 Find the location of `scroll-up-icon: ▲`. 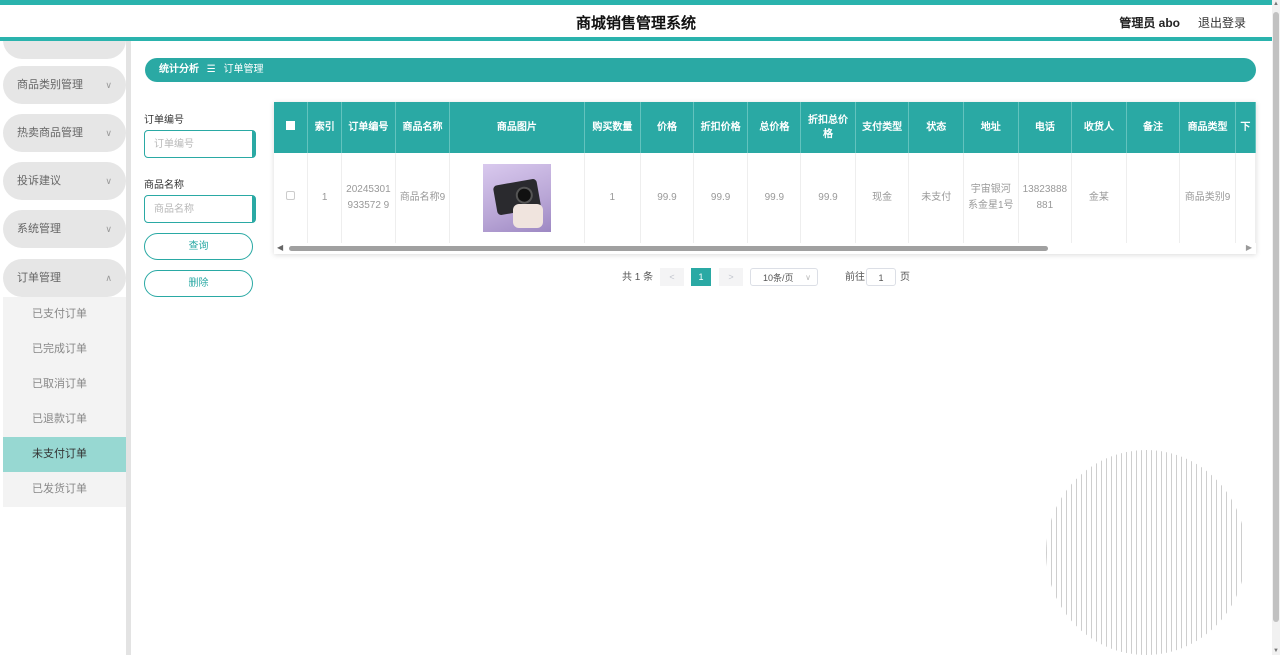

scroll-up-icon: ▲ is located at coordinates (1276, 4).